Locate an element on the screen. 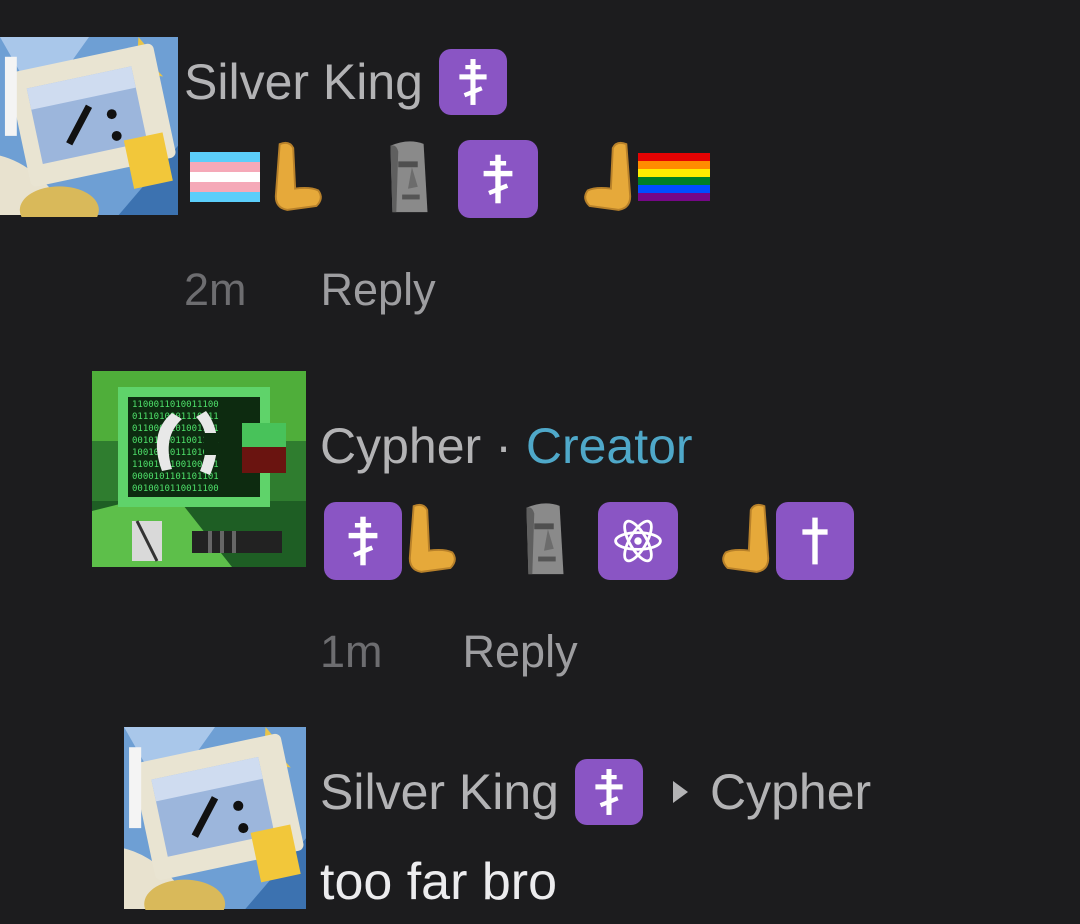  reply-to-name: Cypher is located at coordinates (790, 792).